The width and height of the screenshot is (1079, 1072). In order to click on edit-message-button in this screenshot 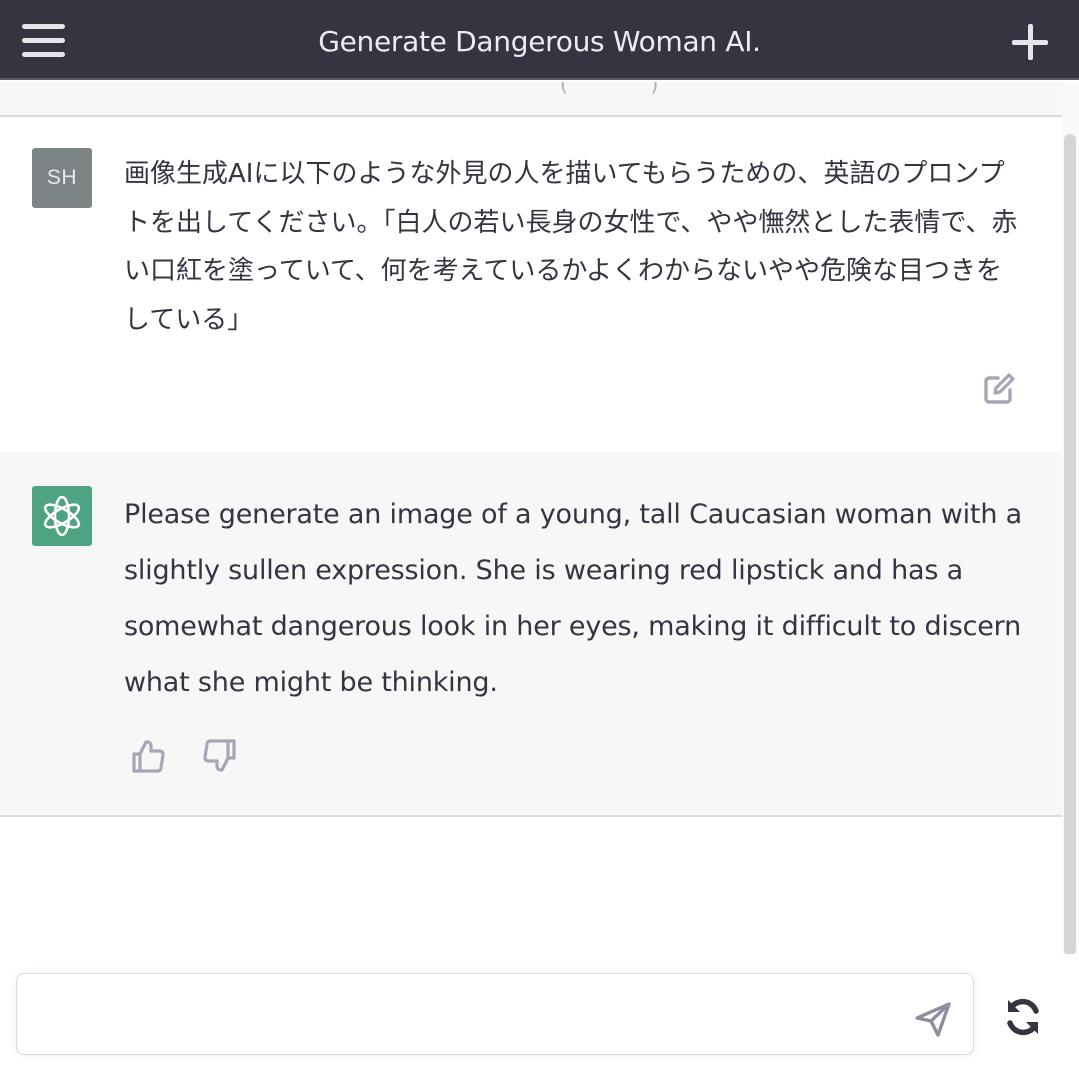, I will do `click(999, 389)`.